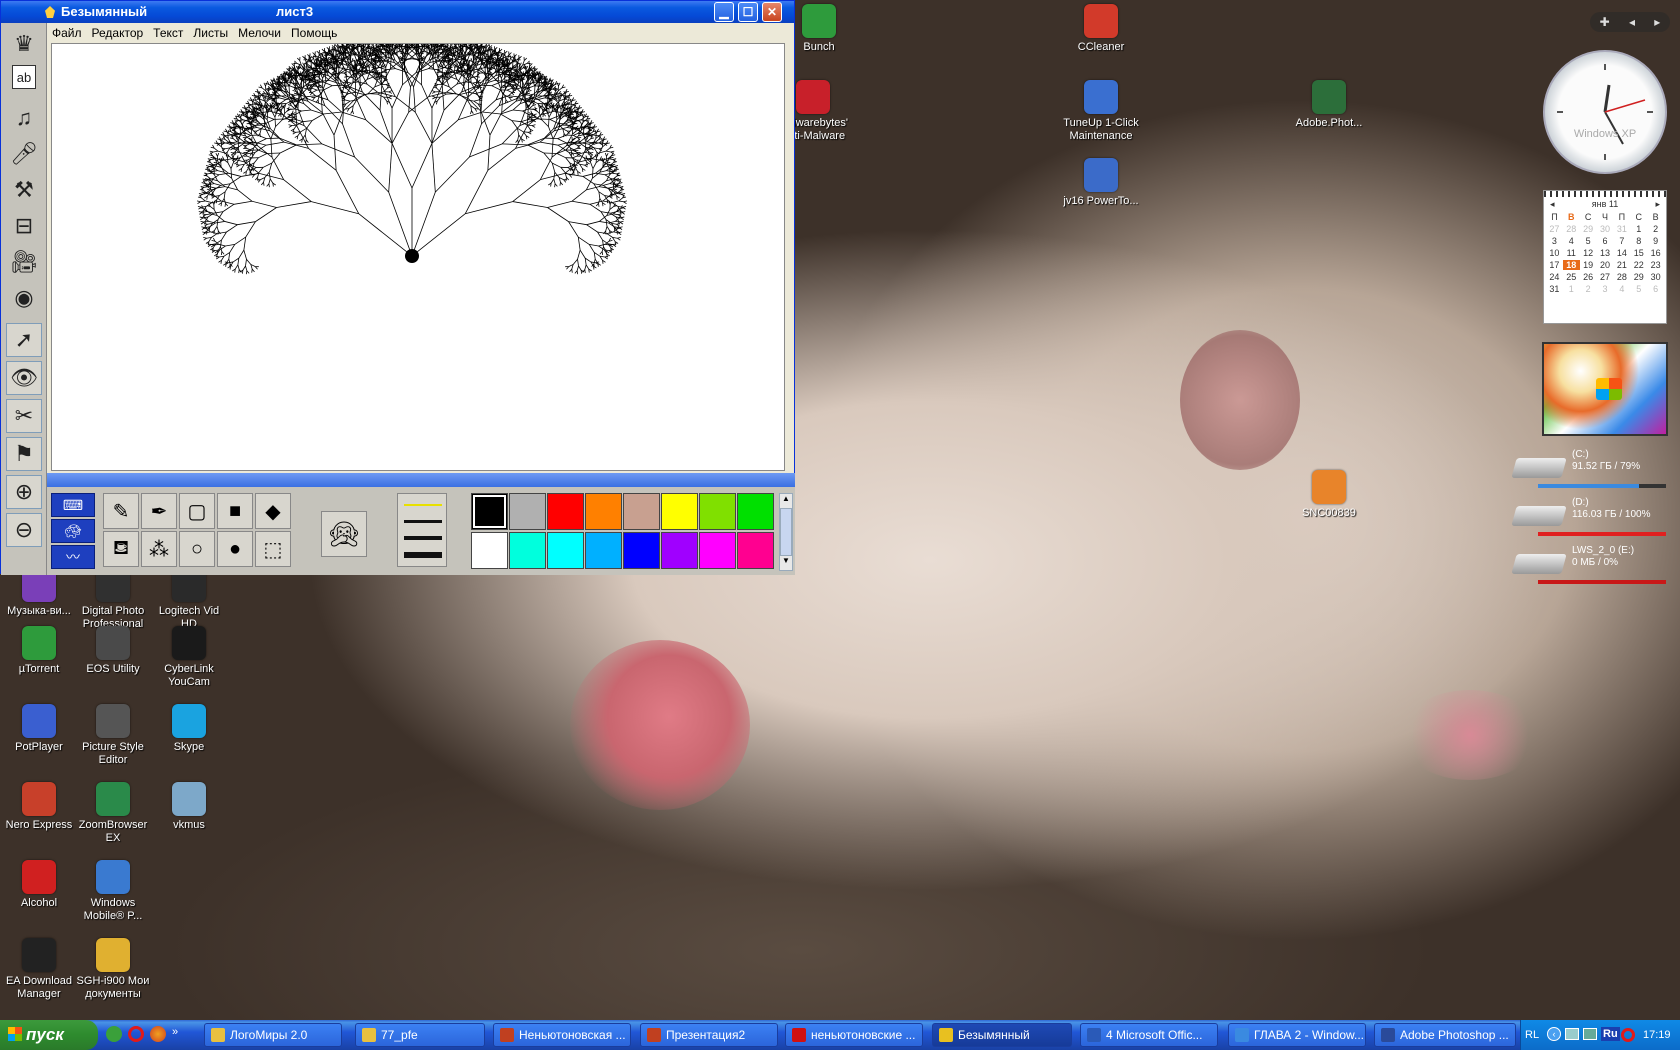 The image size is (1680, 1050). What do you see at coordinates (39, 807) in the screenshot?
I see `desktop-icon: Nero Express` at bounding box center [39, 807].